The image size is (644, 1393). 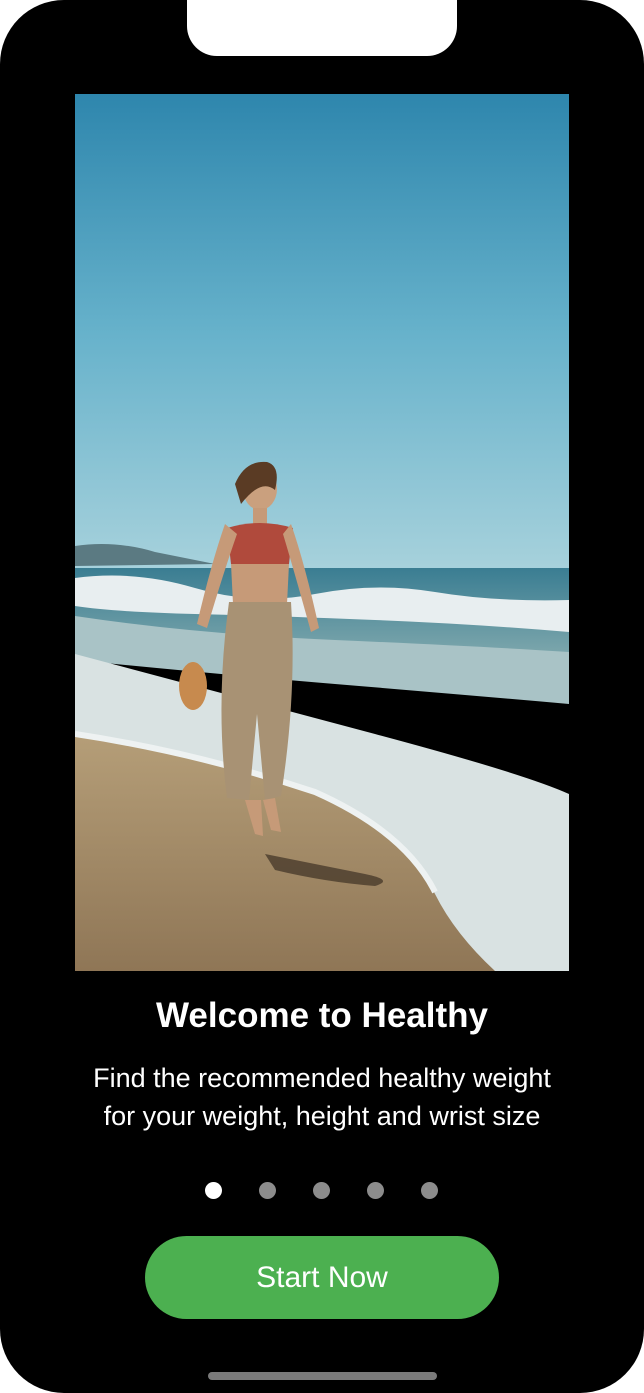 I want to click on subtitle-line-1: Find the recommended healthy weight, so click(x=322, y=1078).